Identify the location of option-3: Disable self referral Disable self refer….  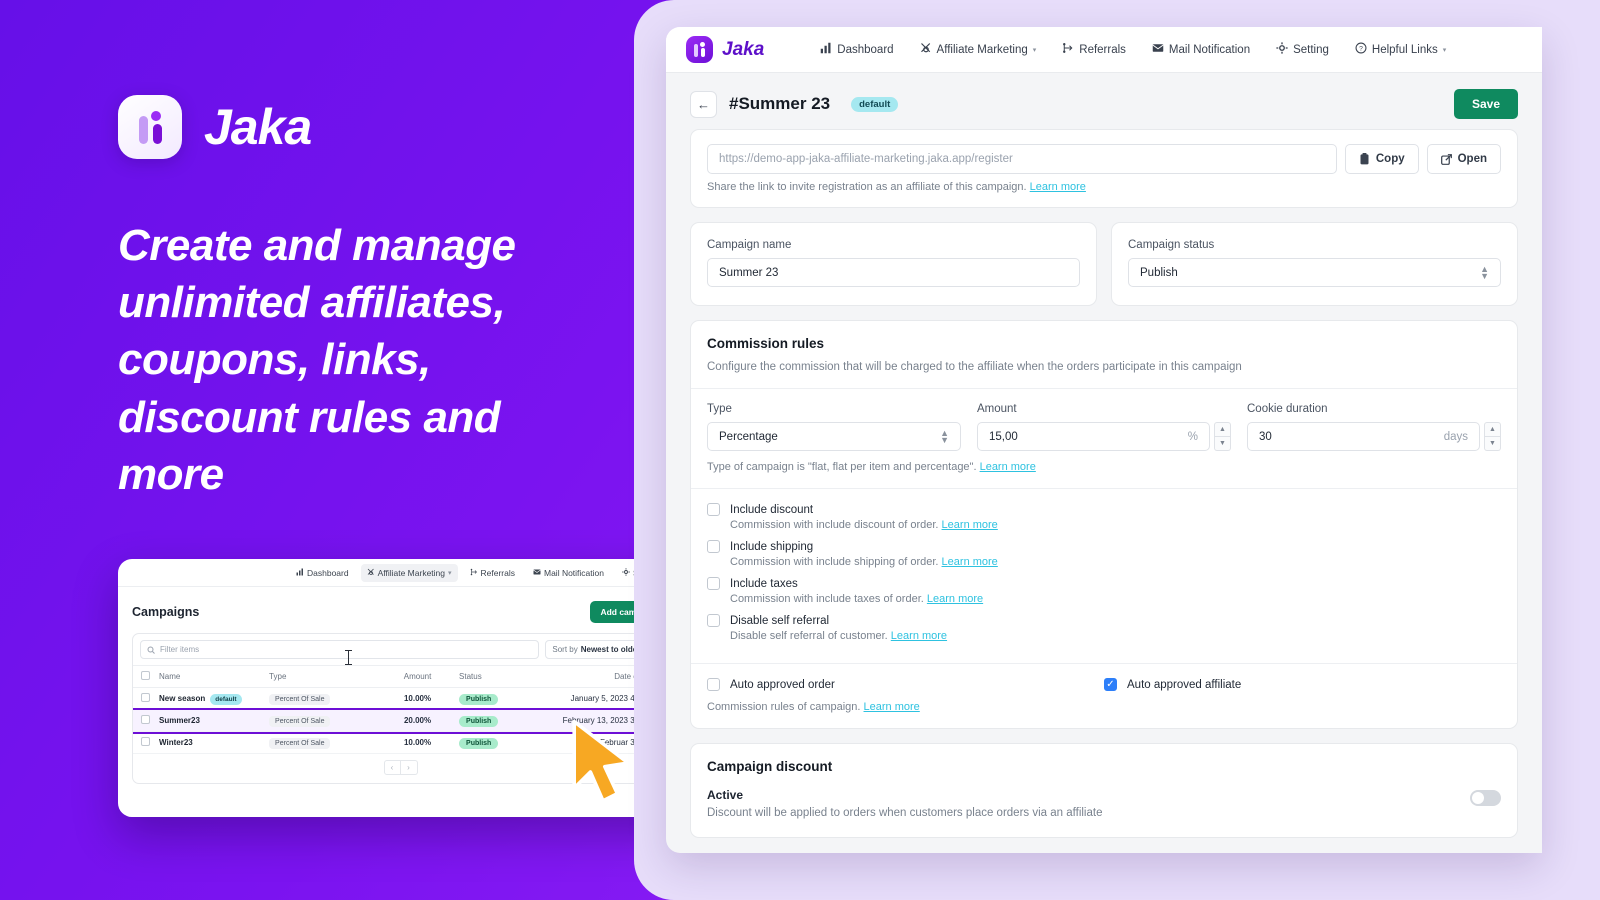
(1104, 628).